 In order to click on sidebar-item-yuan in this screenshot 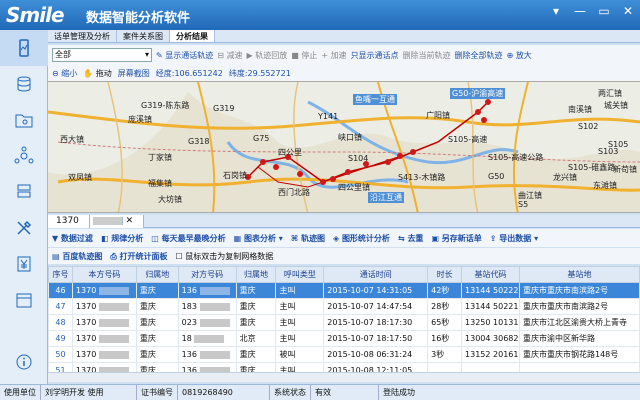, I will do `click(24, 264)`.